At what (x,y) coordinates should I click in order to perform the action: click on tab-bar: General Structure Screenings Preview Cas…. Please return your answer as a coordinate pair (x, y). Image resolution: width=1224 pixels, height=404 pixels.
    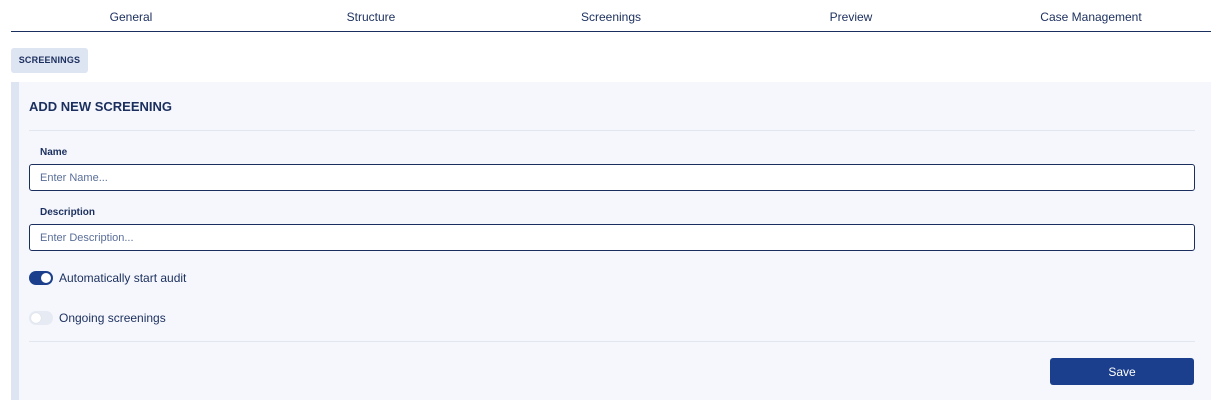
    Looking at the image, I should click on (611, 16).